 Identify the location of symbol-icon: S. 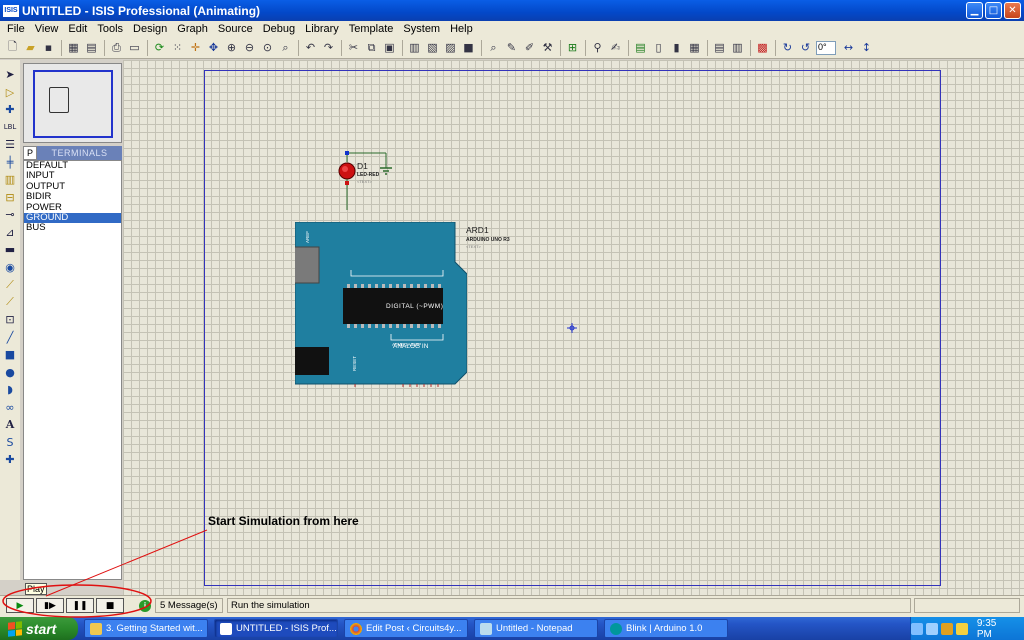
(10, 443).